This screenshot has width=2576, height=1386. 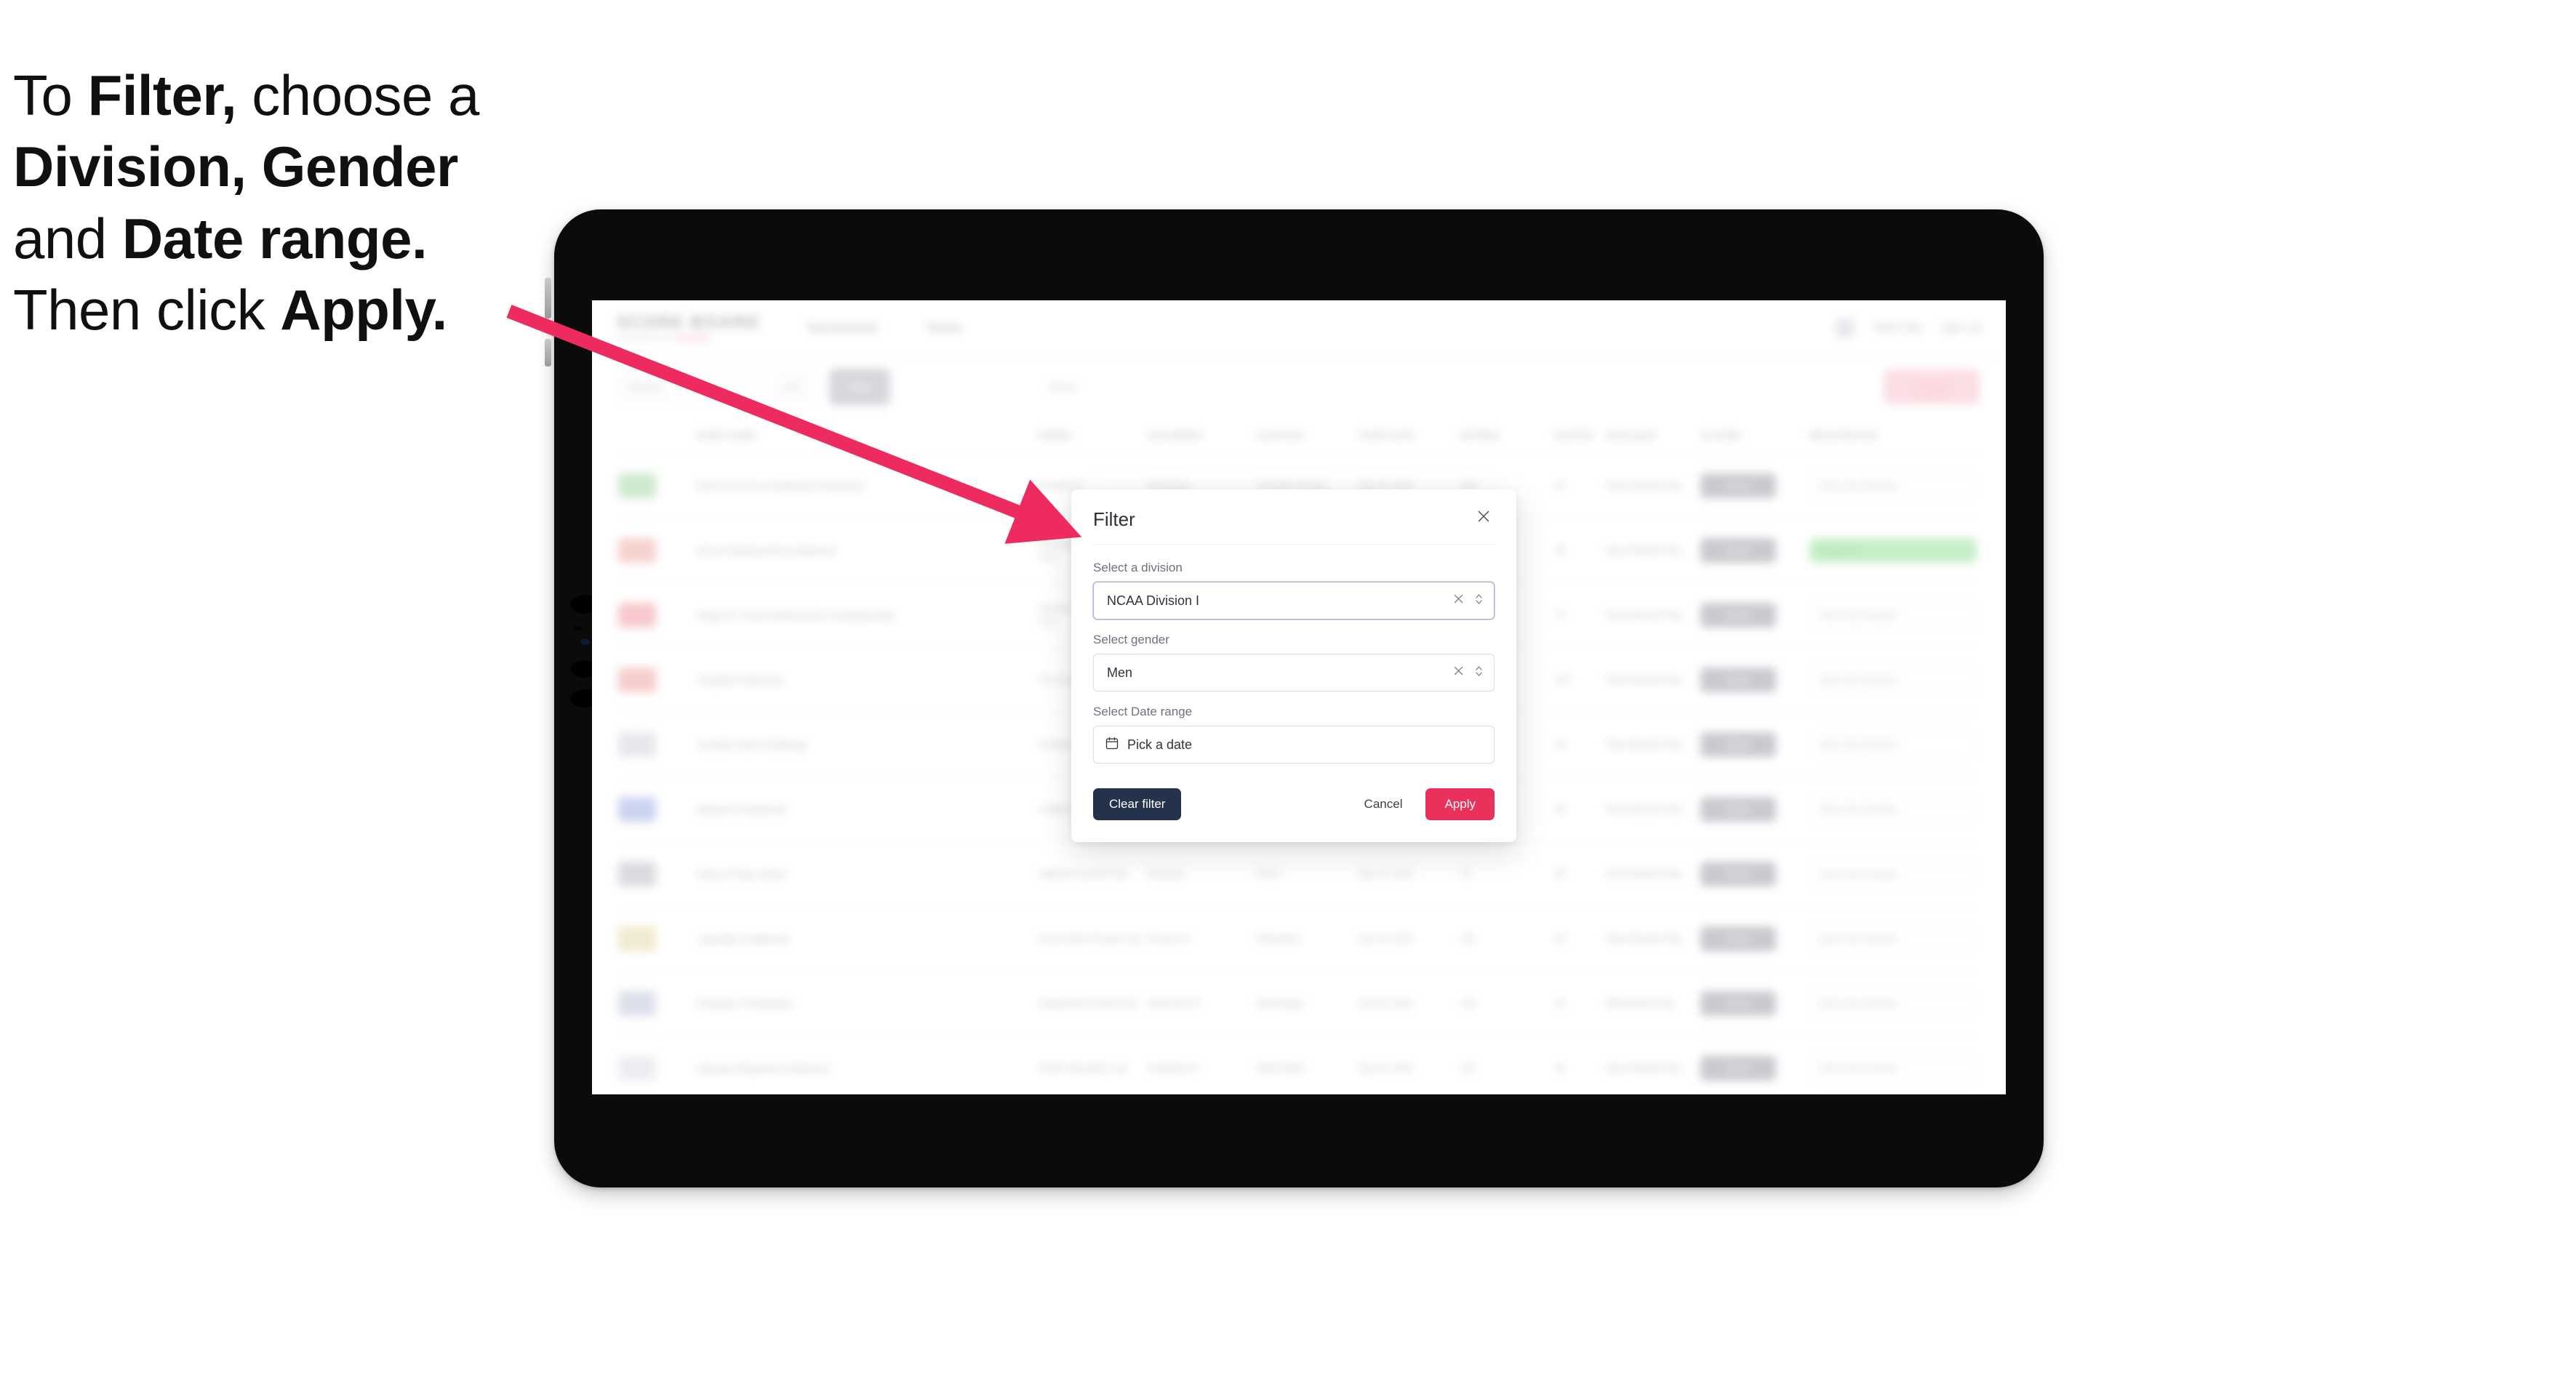 I want to click on row-sub-series: Premier III, so click(x=1169, y=939).